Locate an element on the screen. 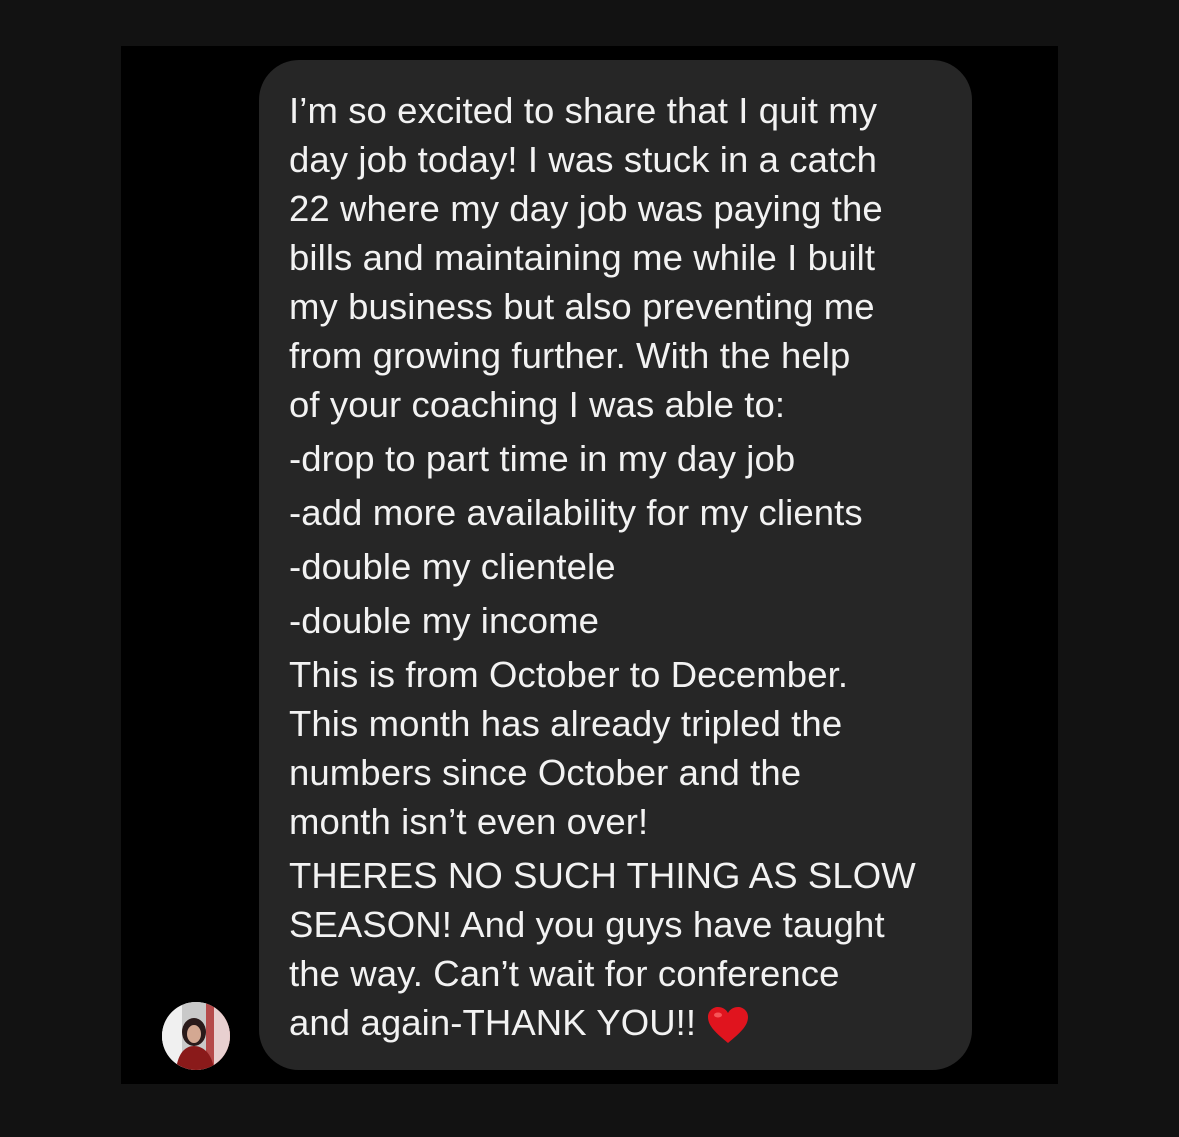 The height and width of the screenshot is (1137, 1179). message-line-text: and again-THANK YOU!! is located at coordinates (493, 1022).